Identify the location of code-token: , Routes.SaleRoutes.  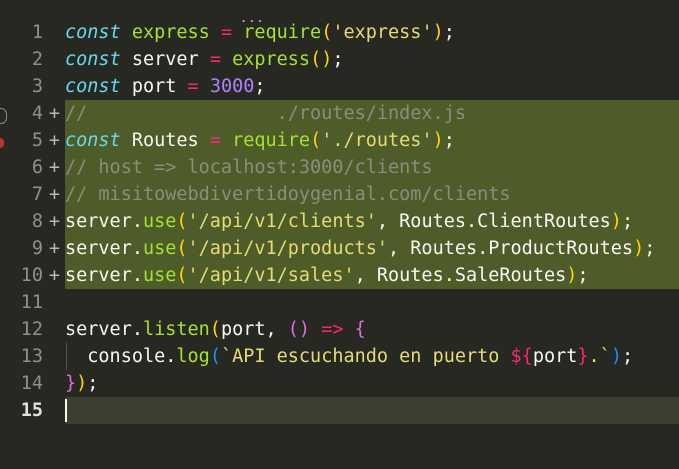
(460, 275).